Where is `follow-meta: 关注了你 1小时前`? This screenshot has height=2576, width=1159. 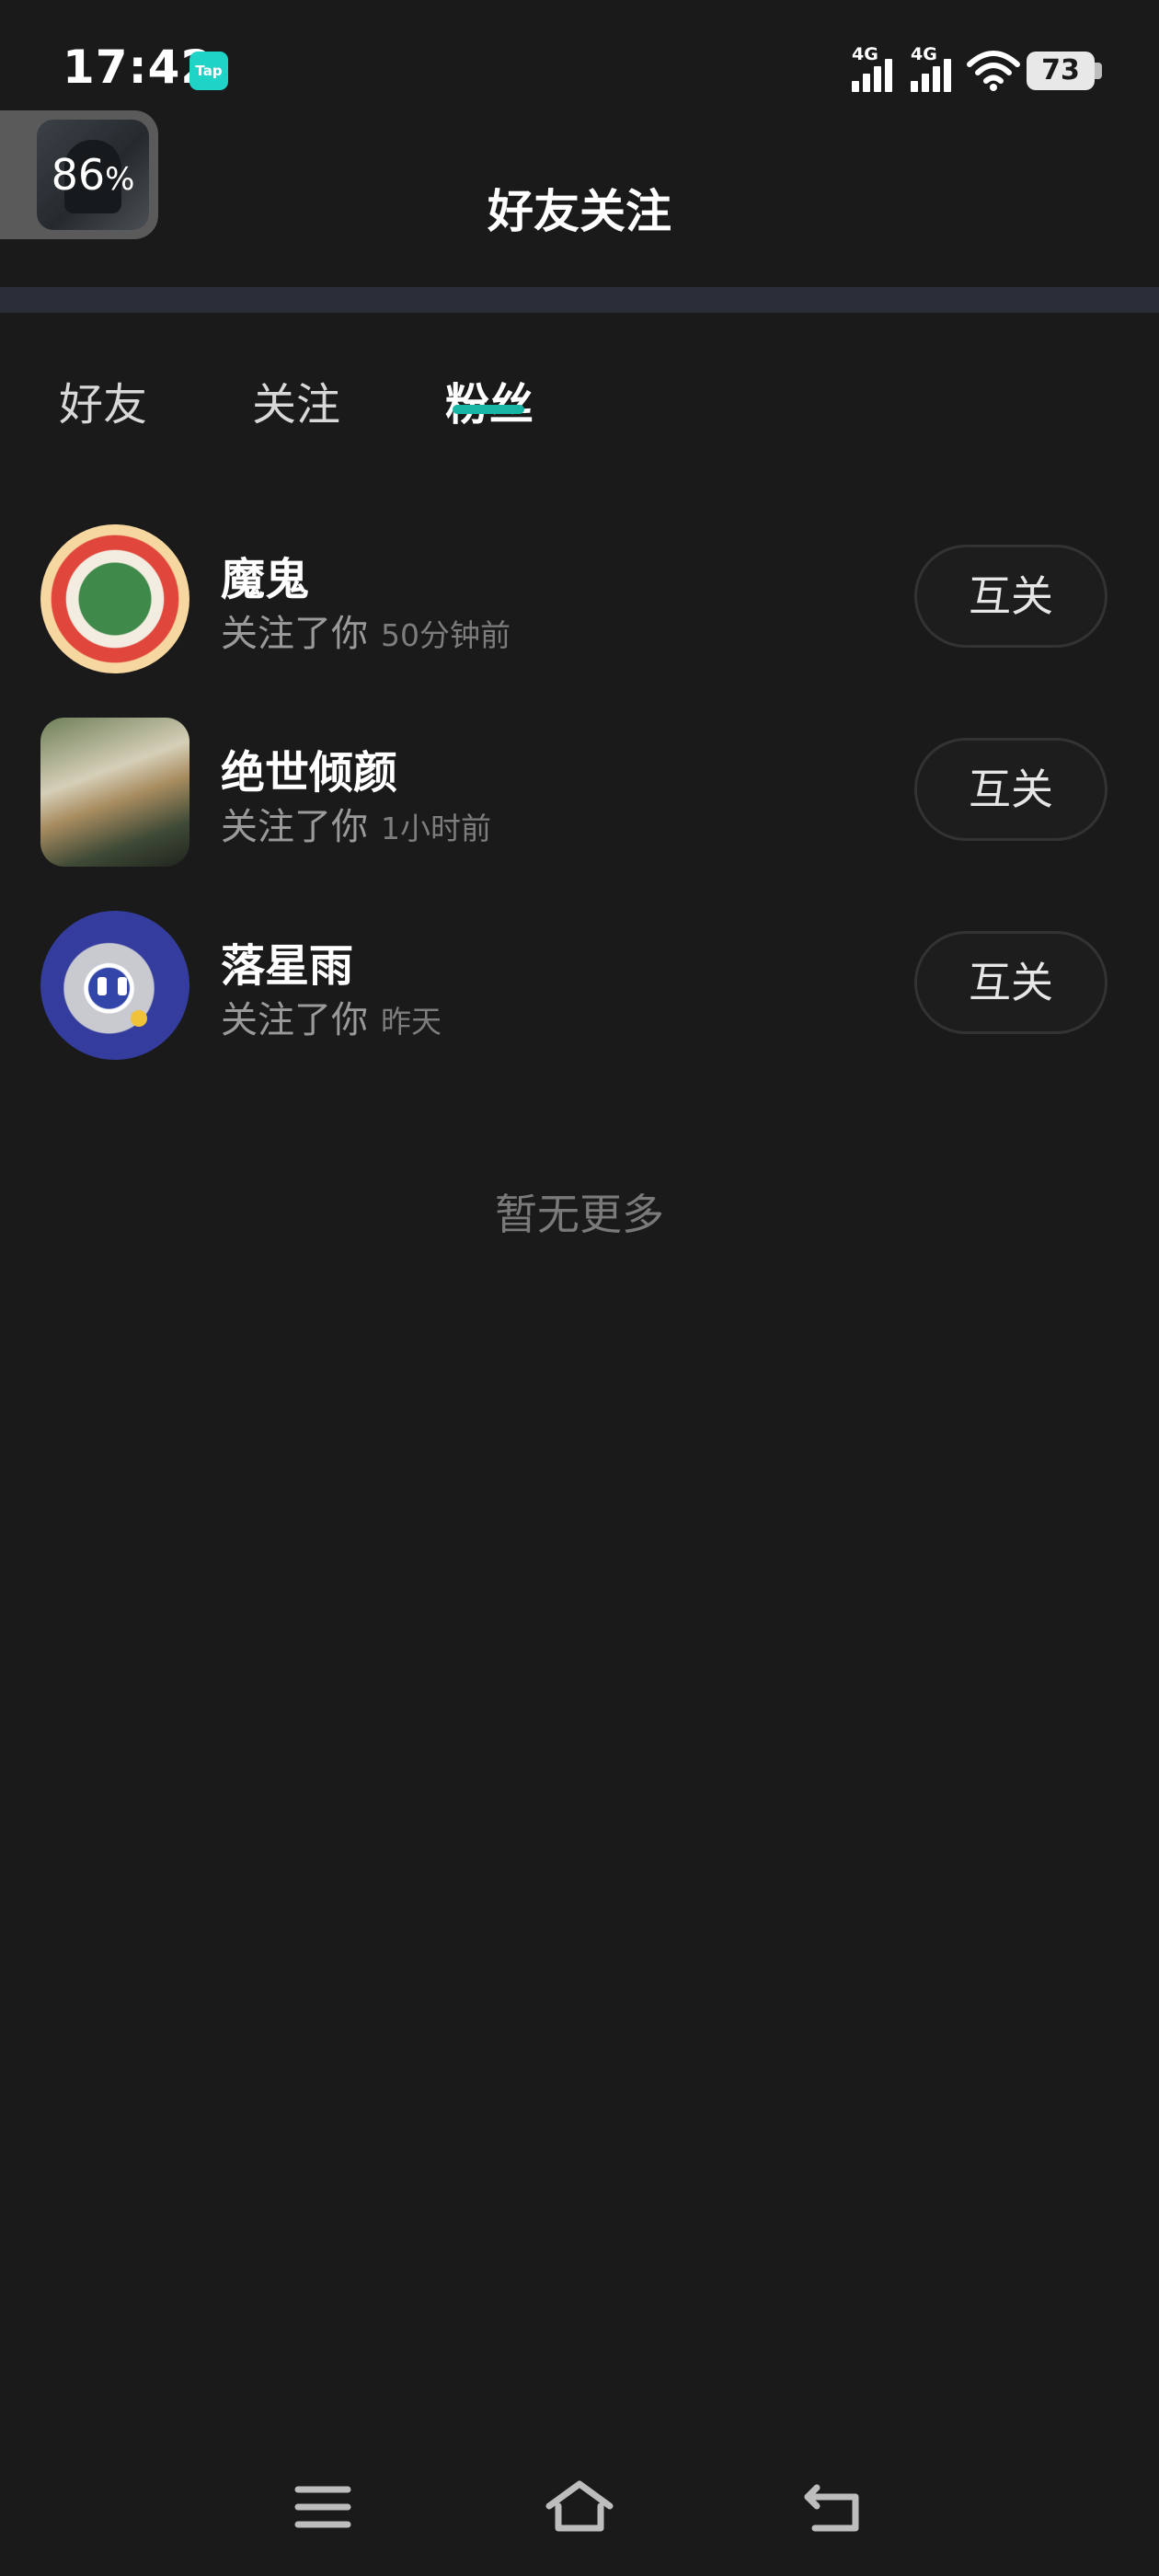
follow-meta: 关注了你 1小时前 is located at coordinates (356, 823).